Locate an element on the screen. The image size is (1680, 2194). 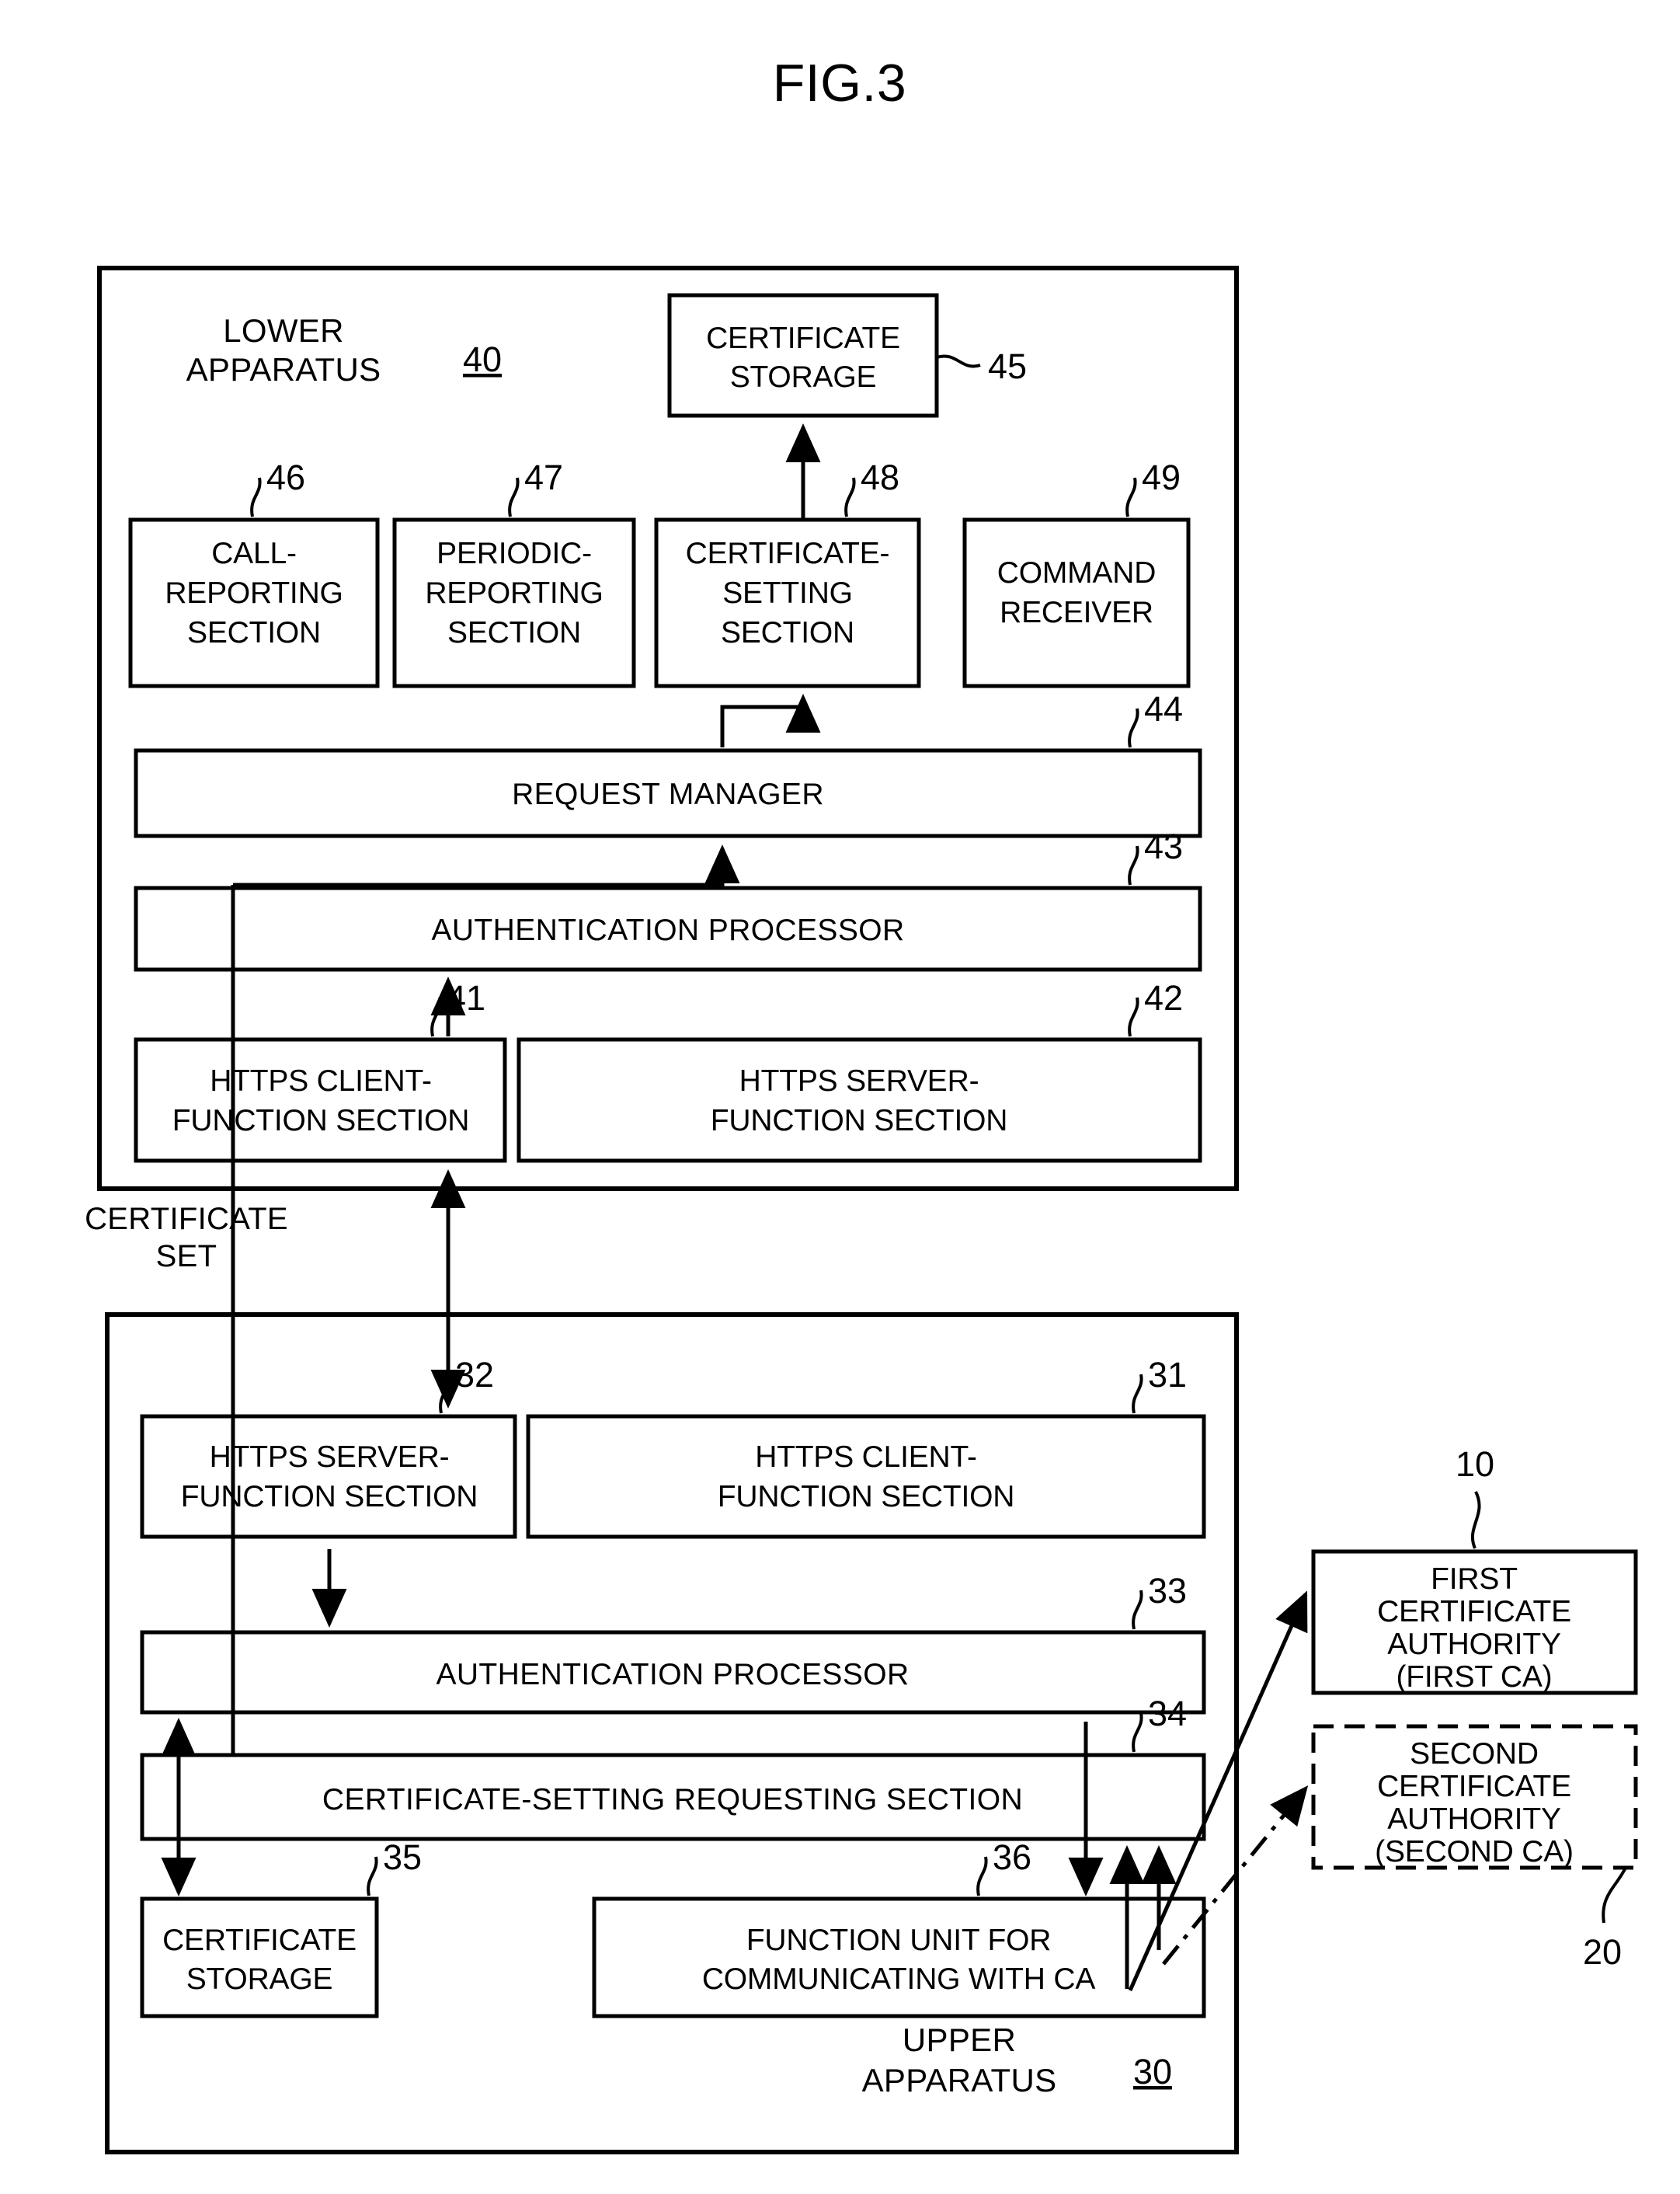
lower-apparatus-label-line1: LOWER is located at coordinates (283, 330).